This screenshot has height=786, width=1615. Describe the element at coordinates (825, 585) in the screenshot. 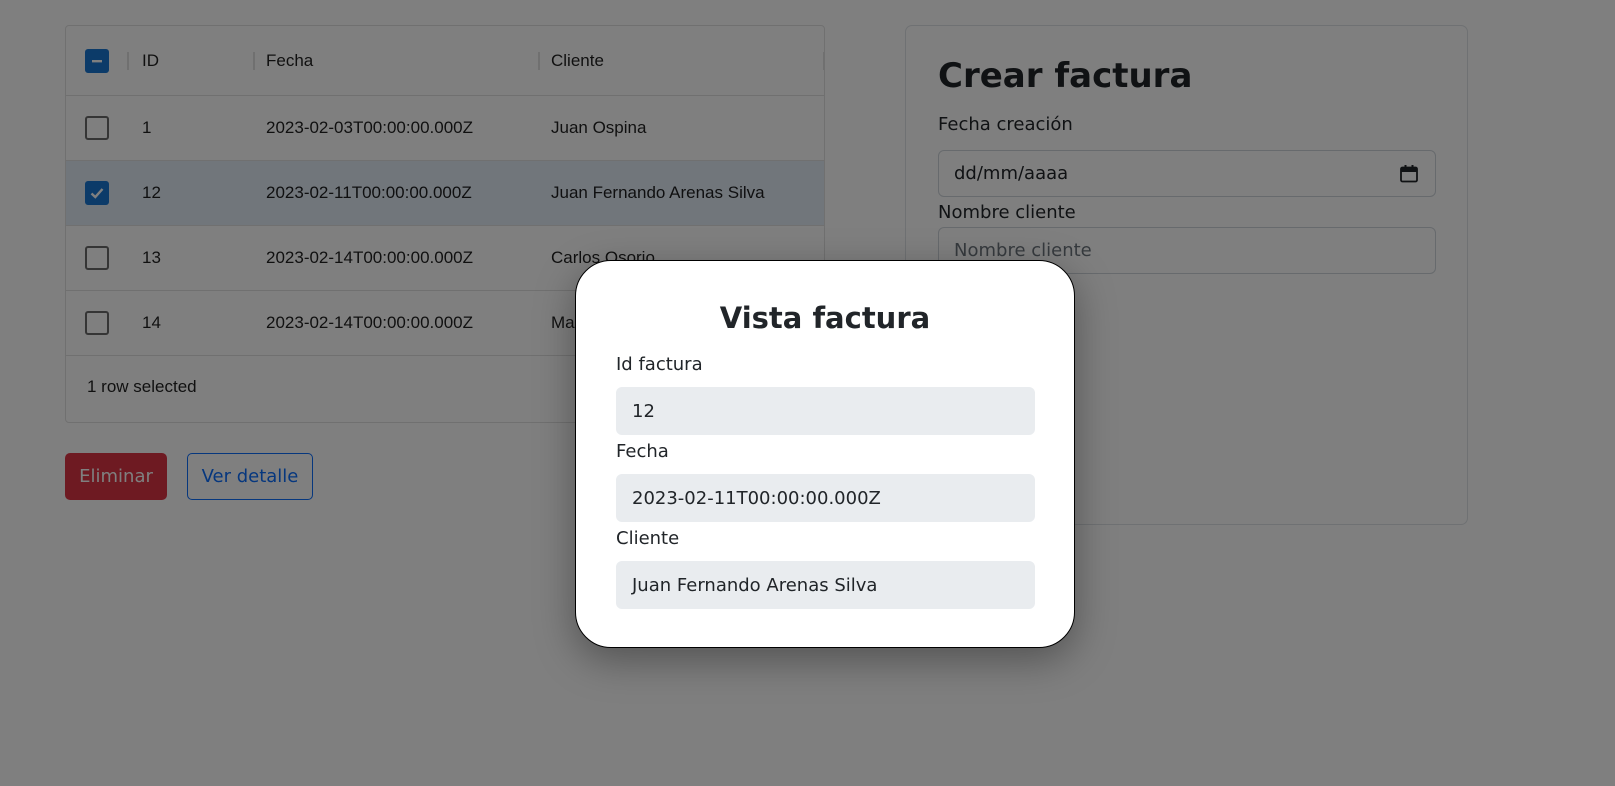

I see `cliente-field: Juan Fernando Arenas Silva` at that location.